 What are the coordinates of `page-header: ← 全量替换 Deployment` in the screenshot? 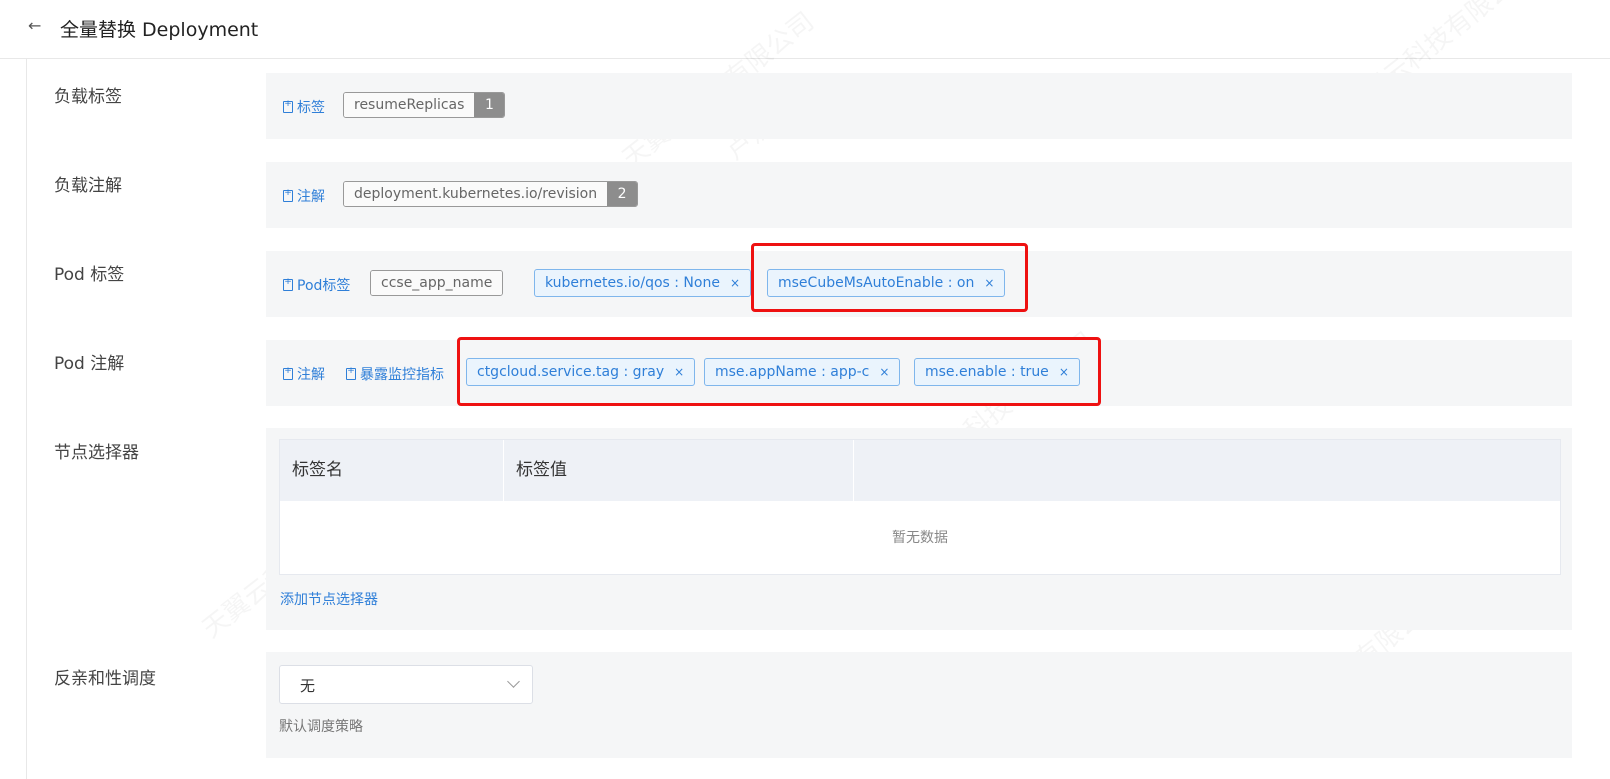 It's located at (805, 29).